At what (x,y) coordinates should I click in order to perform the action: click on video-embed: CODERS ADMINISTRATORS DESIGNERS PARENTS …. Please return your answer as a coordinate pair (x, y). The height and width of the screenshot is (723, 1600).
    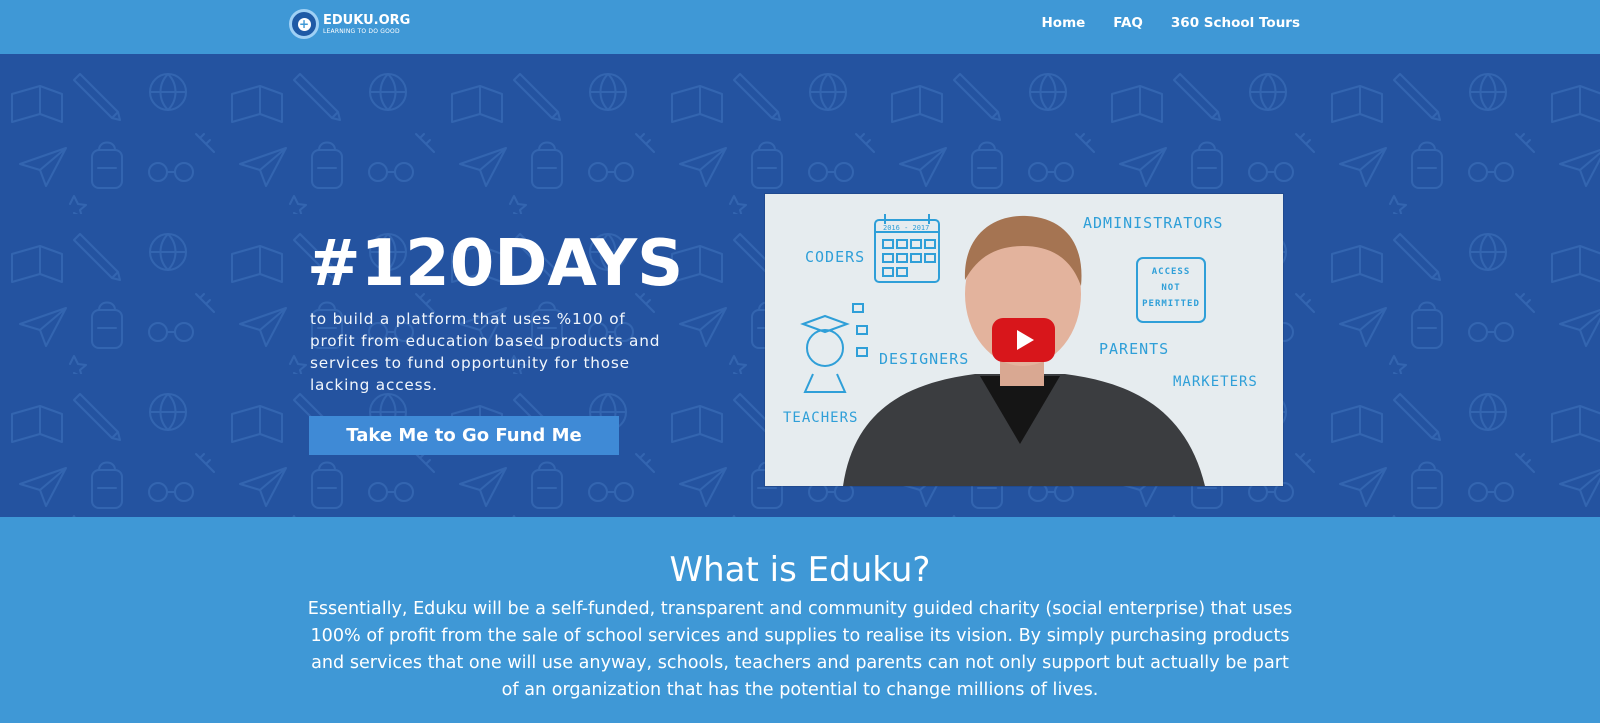
    Looking at the image, I should click on (1024, 340).